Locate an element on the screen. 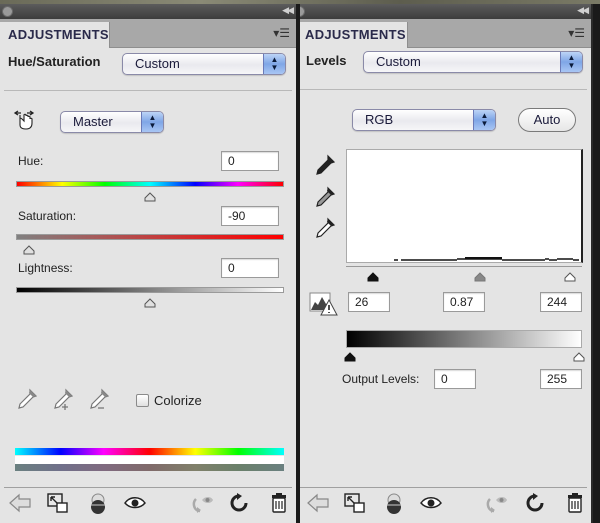 Image resolution: width=600 pixels, height=523 pixels. output-black-field: 0 is located at coordinates (455, 379).